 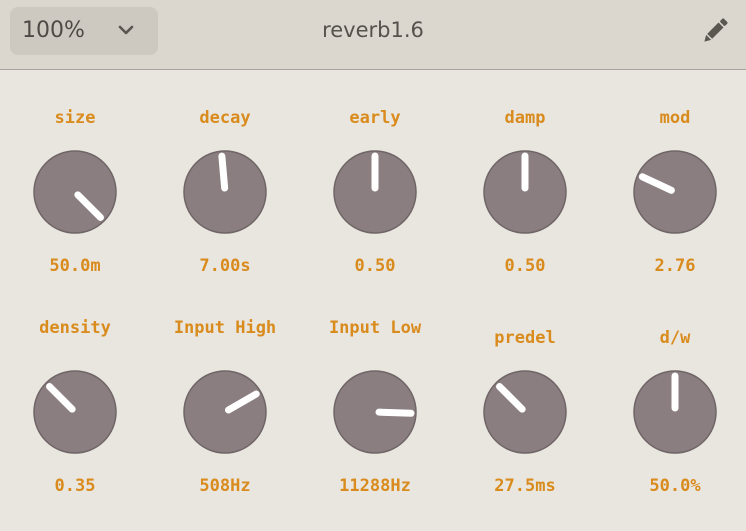 I want to click on knob-density, so click(x=75, y=412).